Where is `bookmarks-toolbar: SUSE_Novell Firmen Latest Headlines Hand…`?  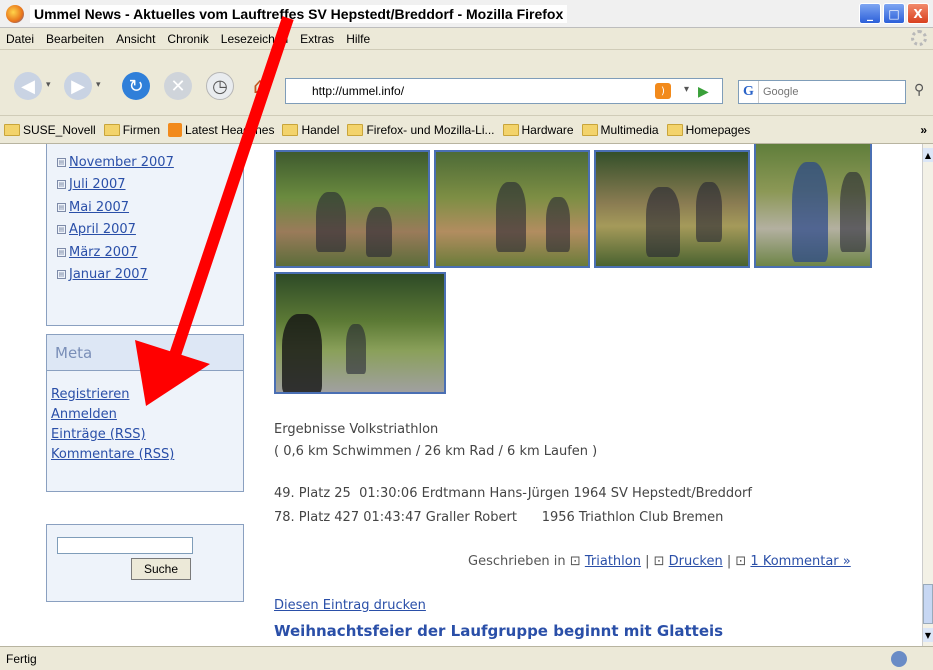 bookmarks-toolbar: SUSE_Novell Firmen Latest Headlines Hand… is located at coordinates (466, 130).